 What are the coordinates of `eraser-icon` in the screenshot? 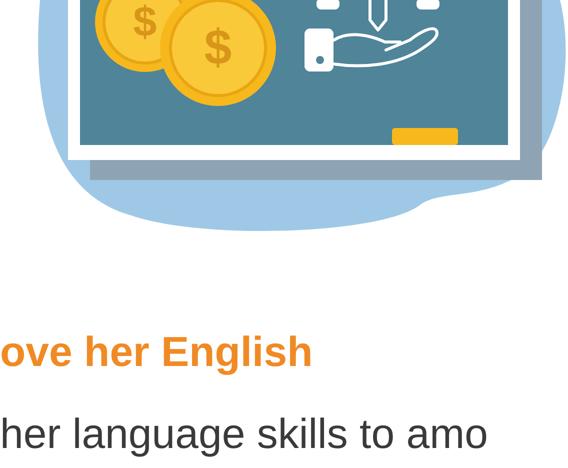 It's located at (425, 136).